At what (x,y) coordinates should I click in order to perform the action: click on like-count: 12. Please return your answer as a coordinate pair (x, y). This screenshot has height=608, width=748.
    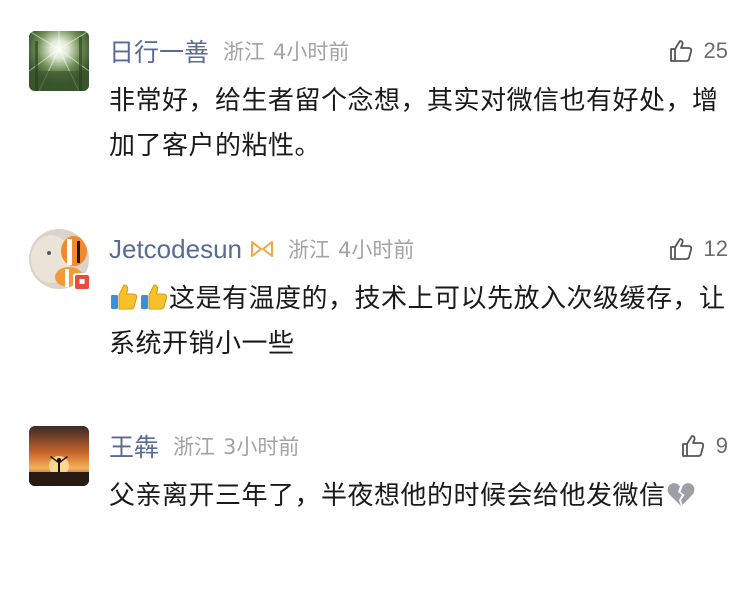
    Looking at the image, I should click on (715, 248).